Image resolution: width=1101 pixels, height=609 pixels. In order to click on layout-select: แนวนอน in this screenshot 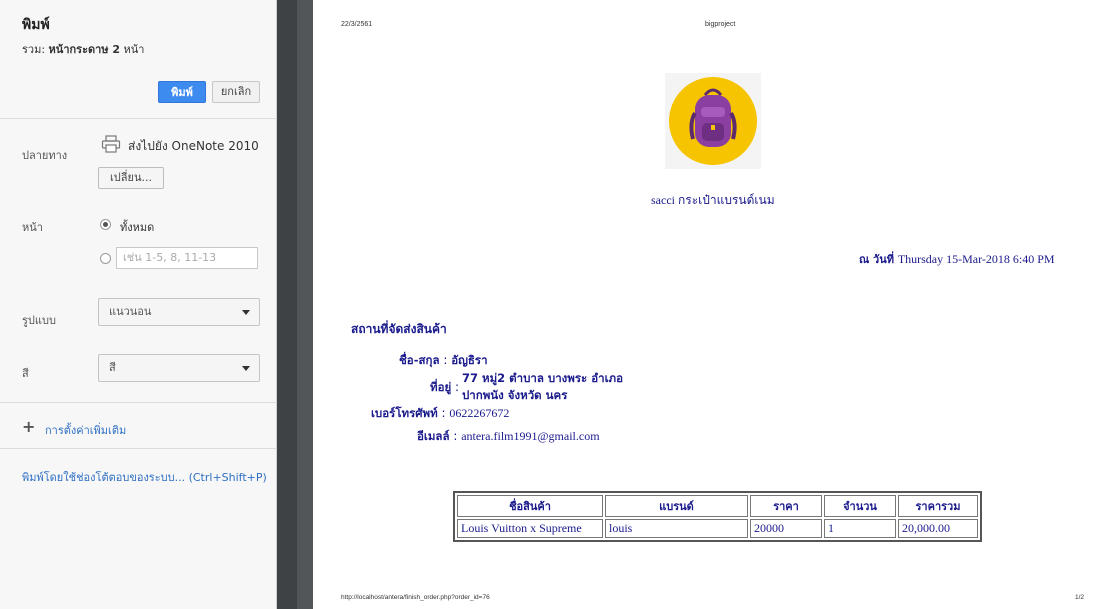, I will do `click(179, 312)`.